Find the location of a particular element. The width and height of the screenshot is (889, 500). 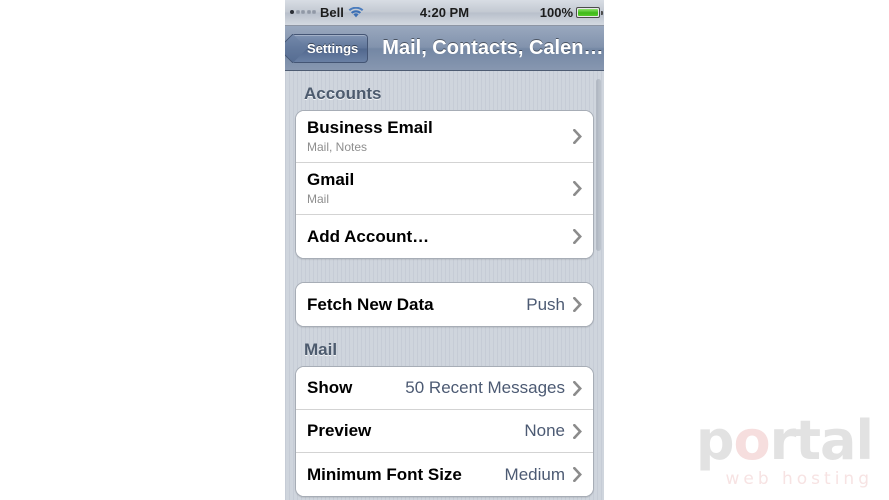

status-bar: Bell 4:20 PM 100% is located at coordinates (444, 13).